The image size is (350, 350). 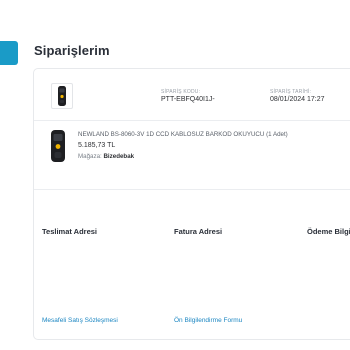 What do you see at coordinates (188, 99) in the screenshot?
I see `order-code-value: PTT-EBFQ40I1J-` at bounding box center [188, 99].